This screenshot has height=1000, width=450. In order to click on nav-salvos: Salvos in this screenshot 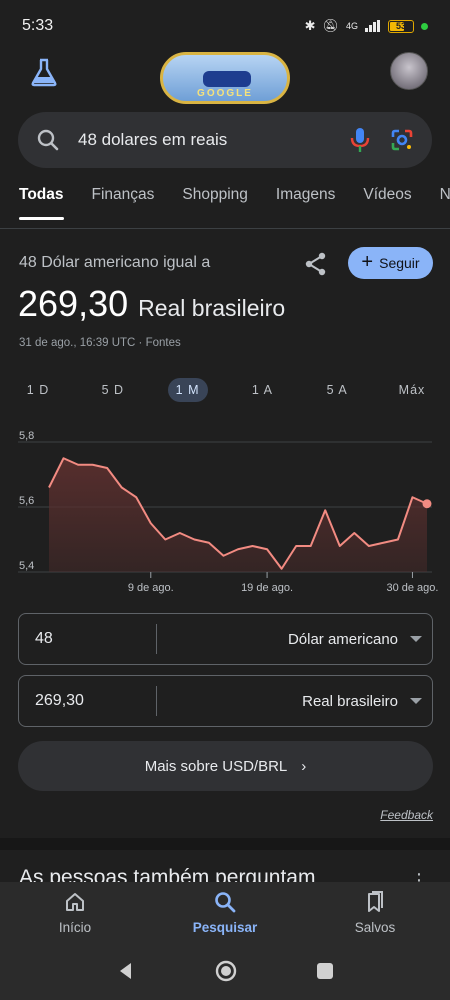, I will do `click(375, 912)`.